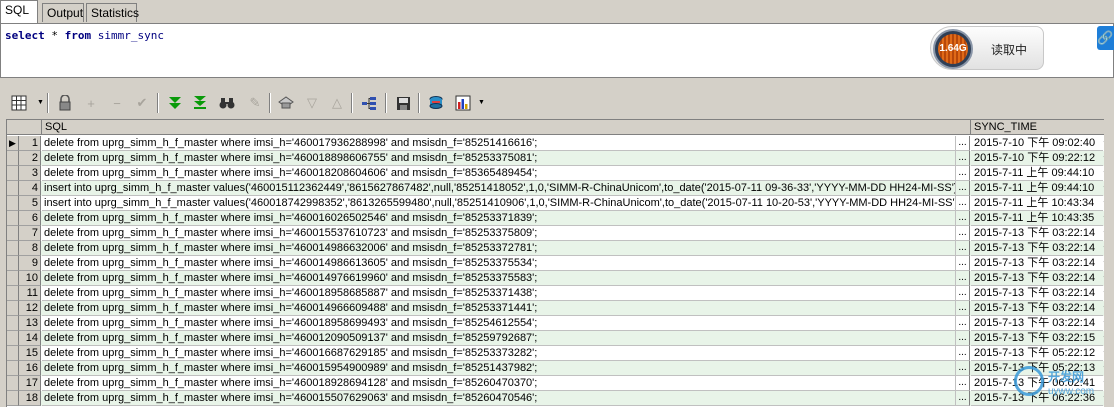  Describe the element at coordinates (1037, 203) in the screenshot. I see `cell-sync-time: 2015-7-11 上午 10:43:34` at that location.